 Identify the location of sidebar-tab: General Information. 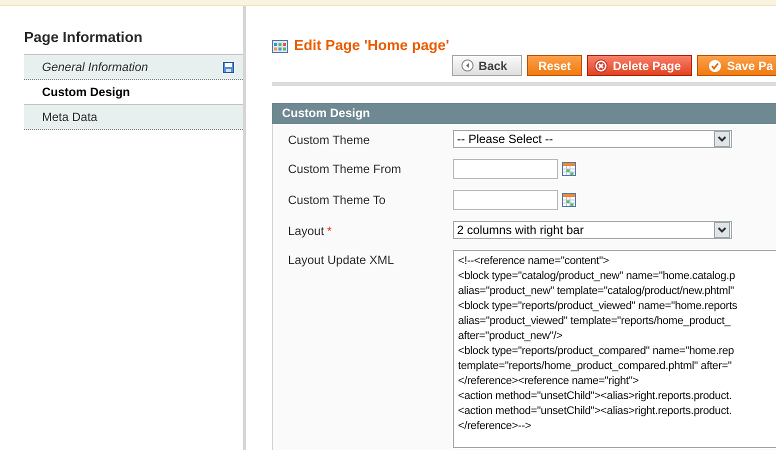
(133, 67).